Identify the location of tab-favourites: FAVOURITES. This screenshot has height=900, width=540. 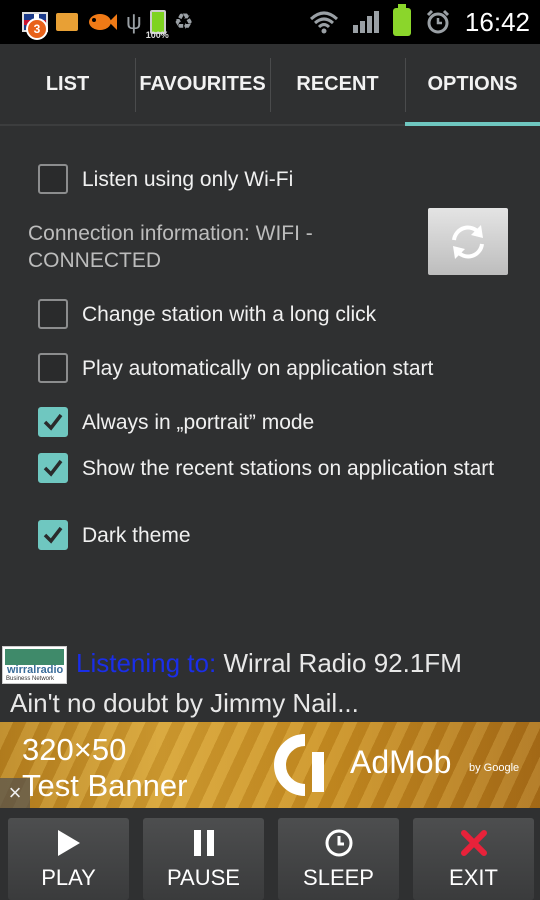
(202, 84).